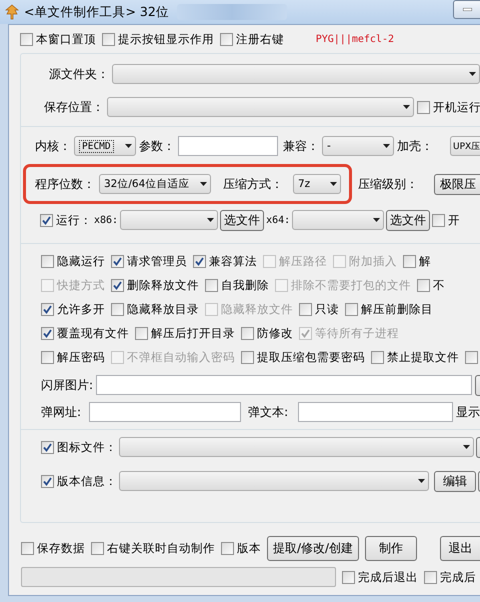 This screenshot has height=602, width=480. Describe the element at coordinates (155, 184) in the screenshot. I see `dropdown: 32位/64位自适应` at that location.